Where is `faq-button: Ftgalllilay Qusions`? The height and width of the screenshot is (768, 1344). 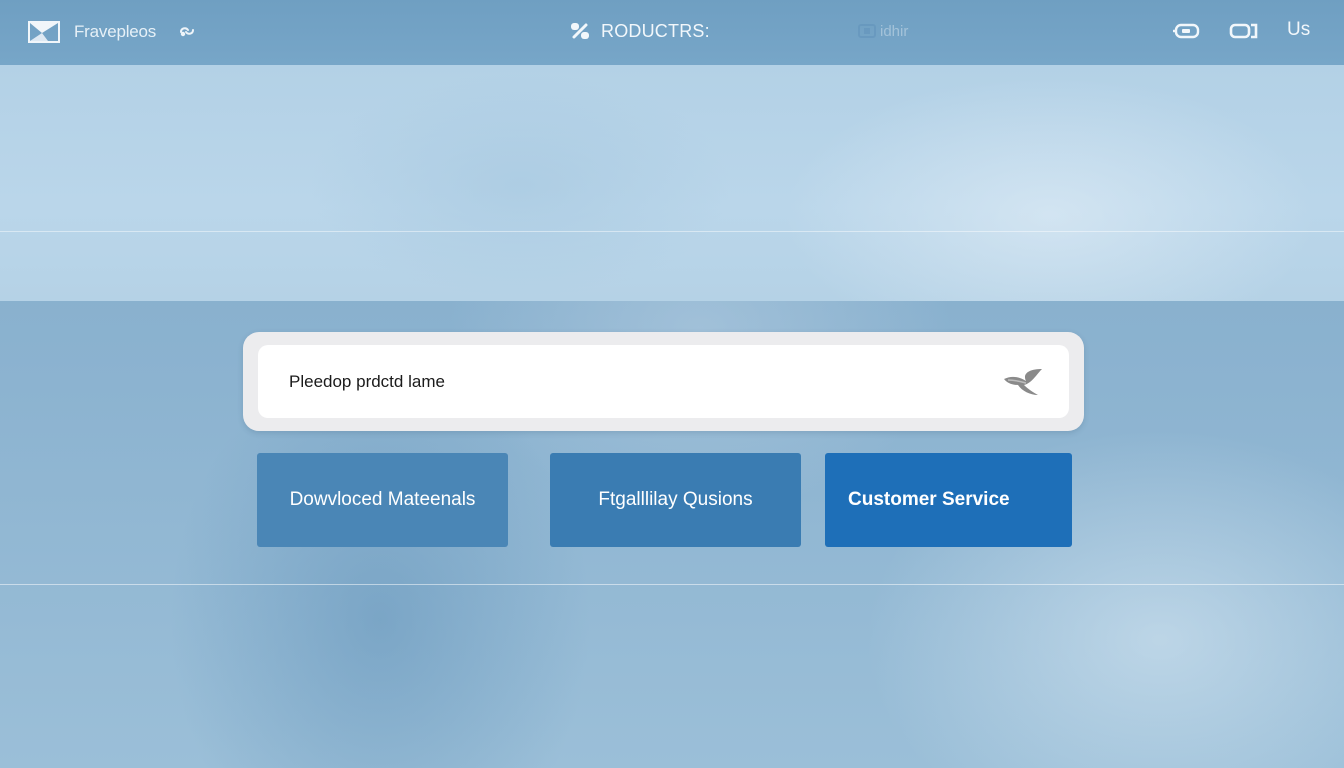 faq-button: Ftgalllilay Qusions is located at coordinates (675, 500).